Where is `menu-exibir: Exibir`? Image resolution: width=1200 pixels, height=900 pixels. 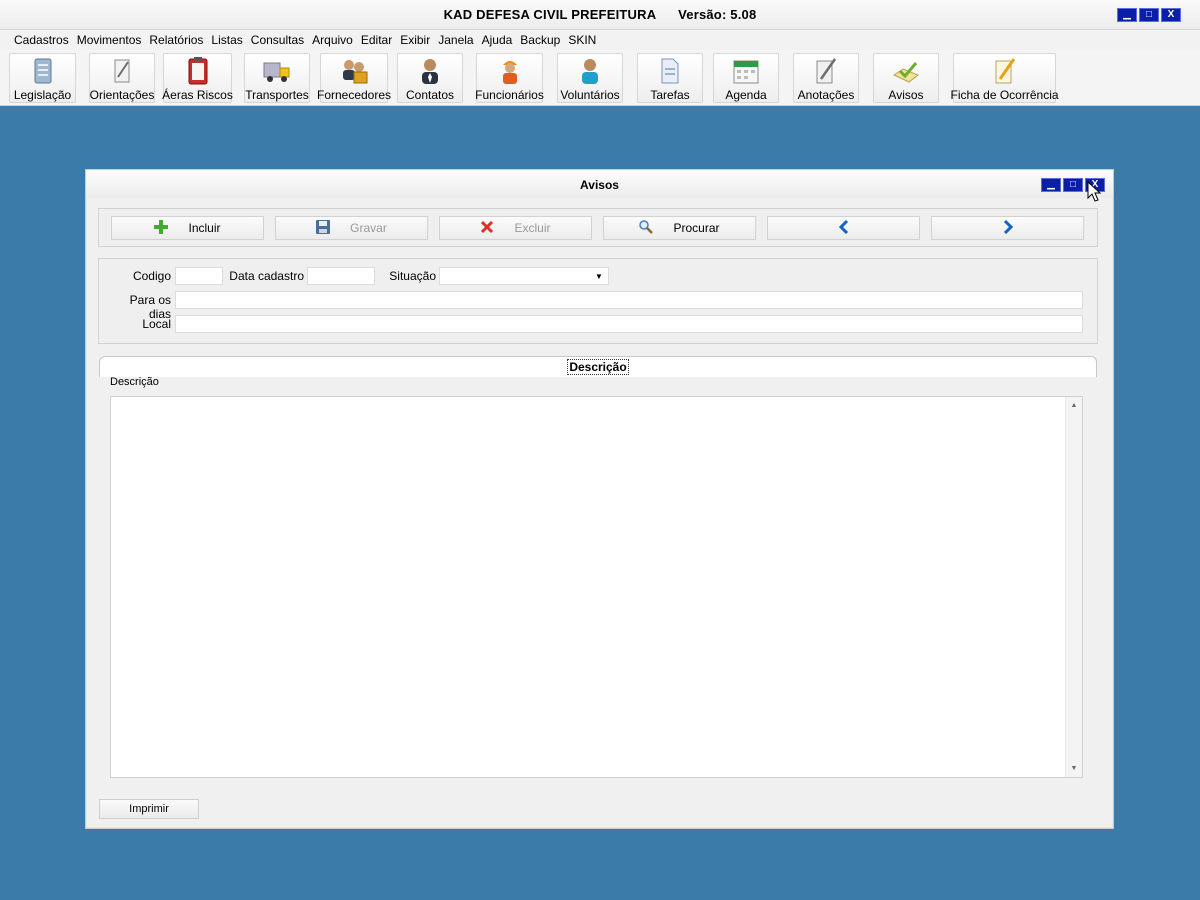
menu-exibir: Exibir is located at coordinates (415, 40).